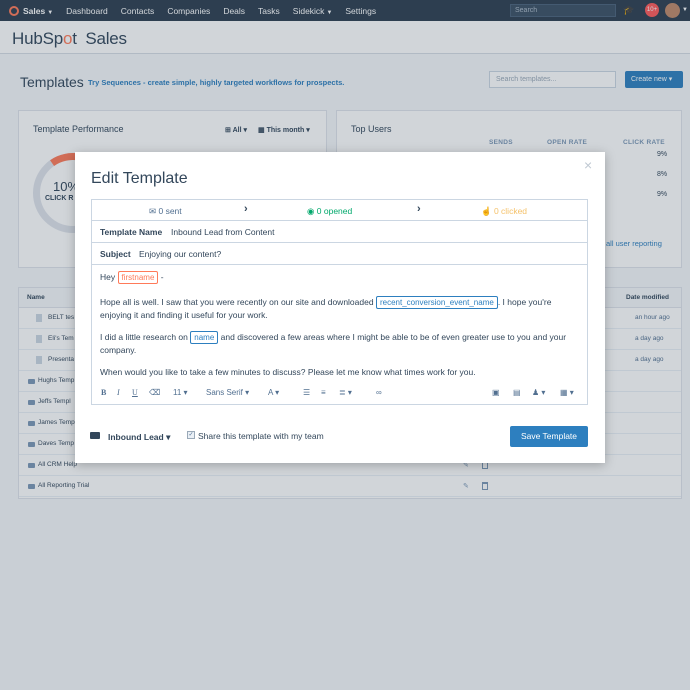 The image size is (690, 690). What do you see at coordinates (339, 277) in the screenshot?
I see `email-body-greeting: Hey firstname -` at bounding box center [339, 277].